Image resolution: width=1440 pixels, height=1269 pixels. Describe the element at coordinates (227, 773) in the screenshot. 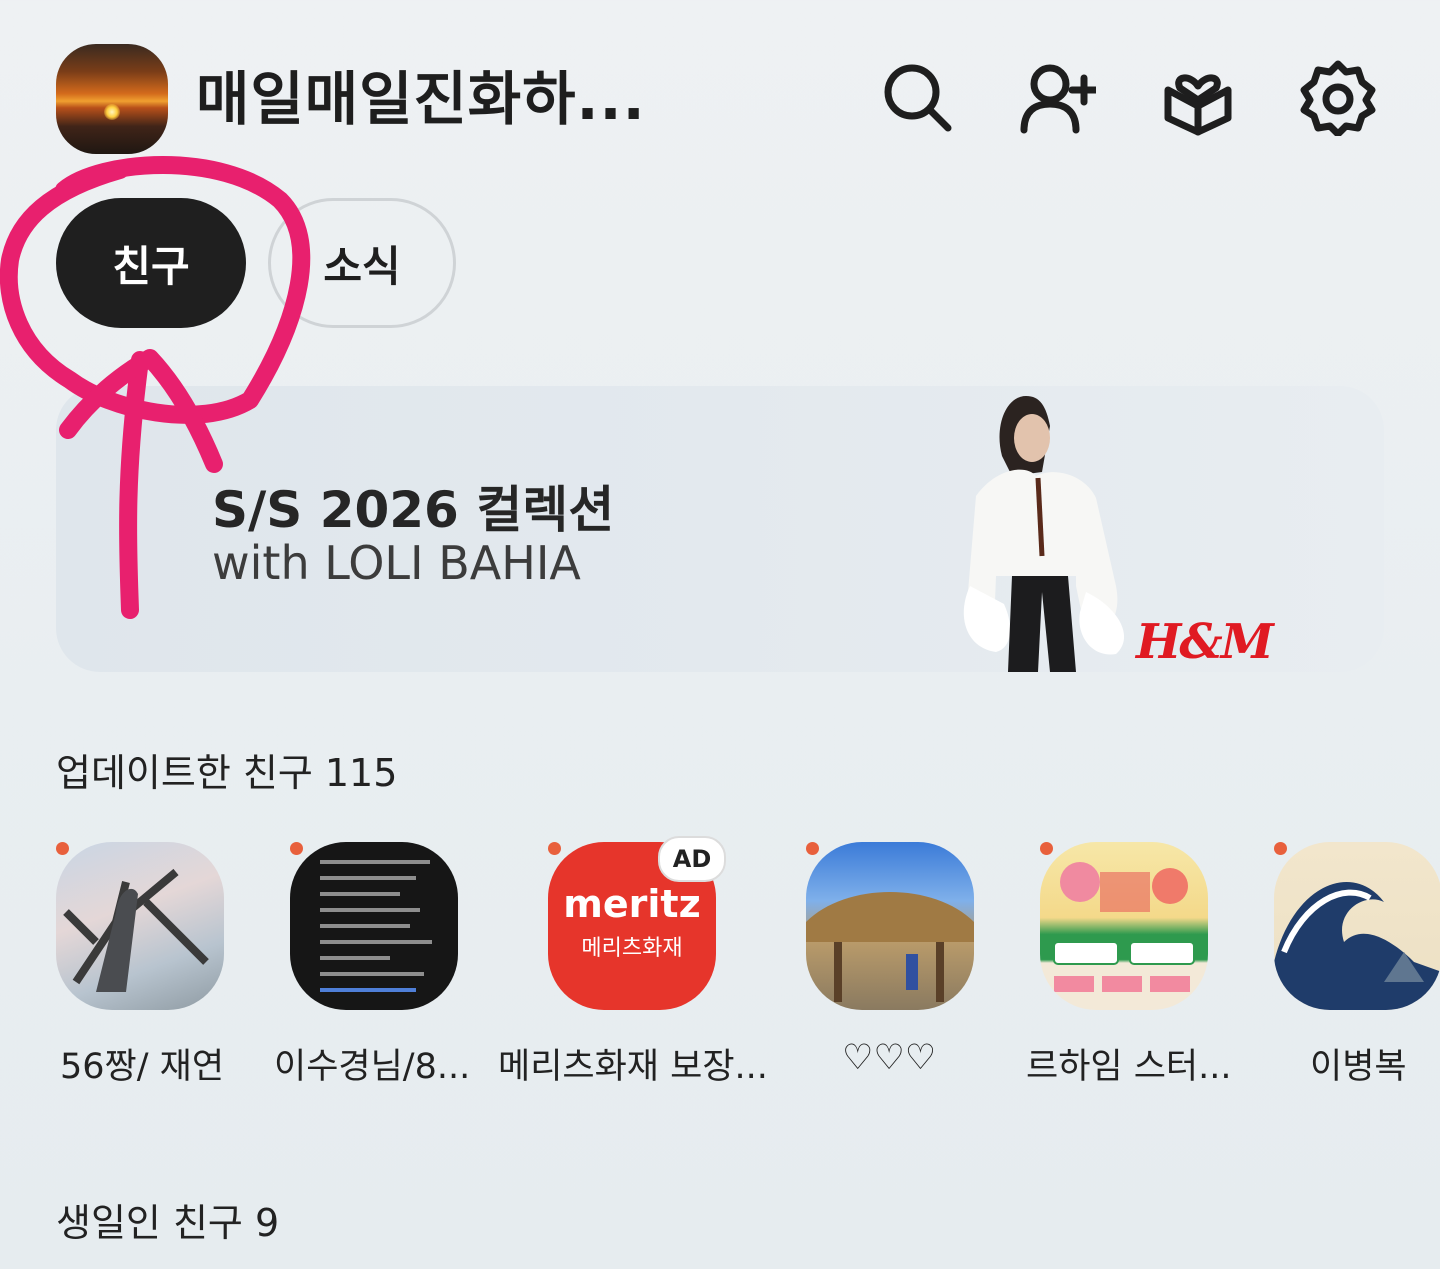

I see `updated-friends-title: 업데이트한 친구 115` at that location.